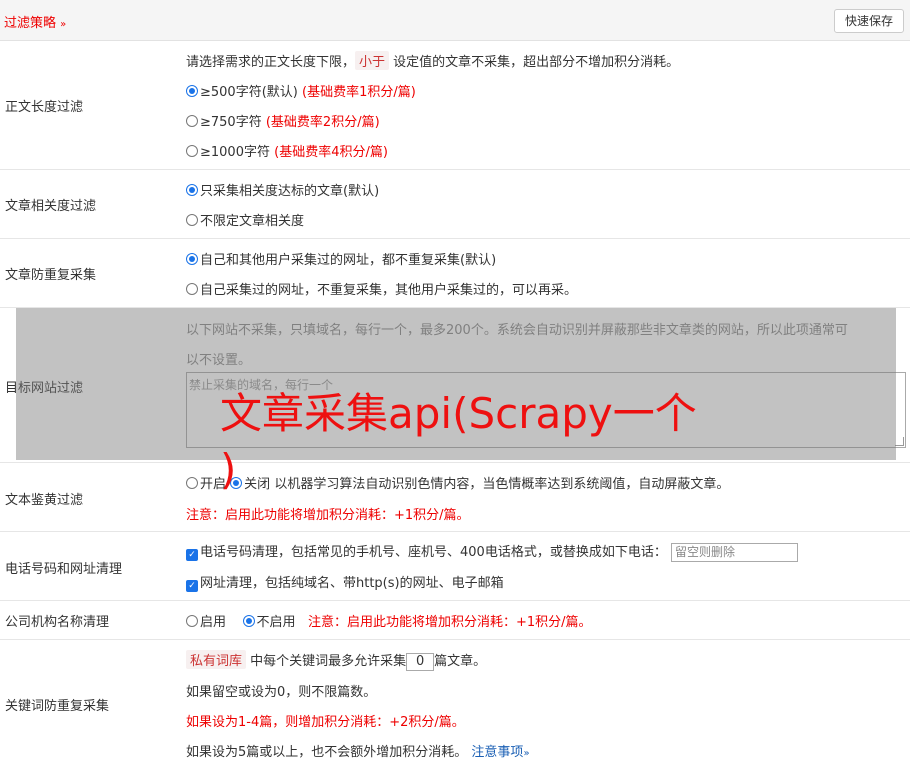 The height and width of the screenshot is (768, 912). Describe the element at coordinates (455, 20) in the screenshot. I see `filter-strategy-header: 过滤策略 » 快速保存` at that location.